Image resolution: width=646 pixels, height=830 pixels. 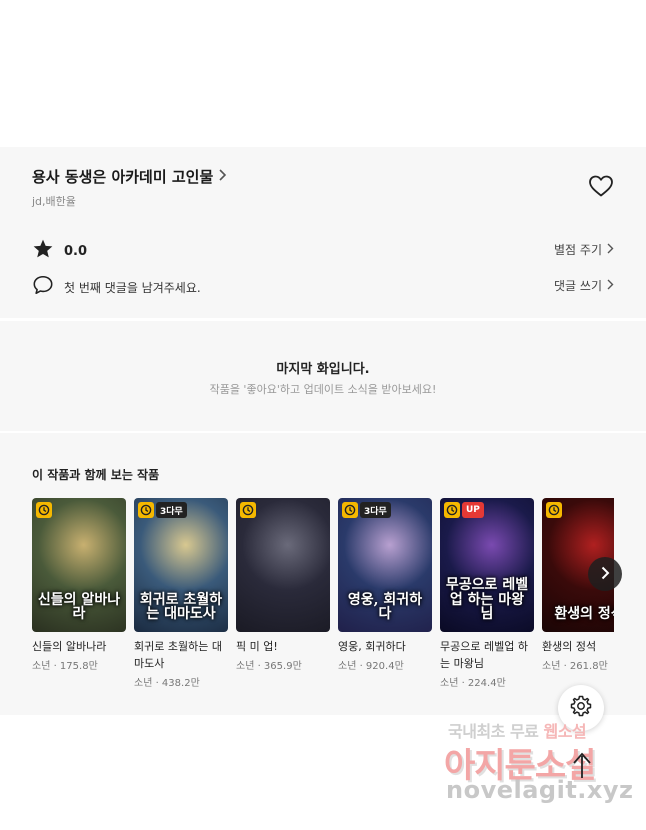 What do you see at coordinates (181, 565) in the screenshot?
I see `cover-thumbnail: 3다무회귀로 초월하는 대마도사` at bounding box center [181, 565].